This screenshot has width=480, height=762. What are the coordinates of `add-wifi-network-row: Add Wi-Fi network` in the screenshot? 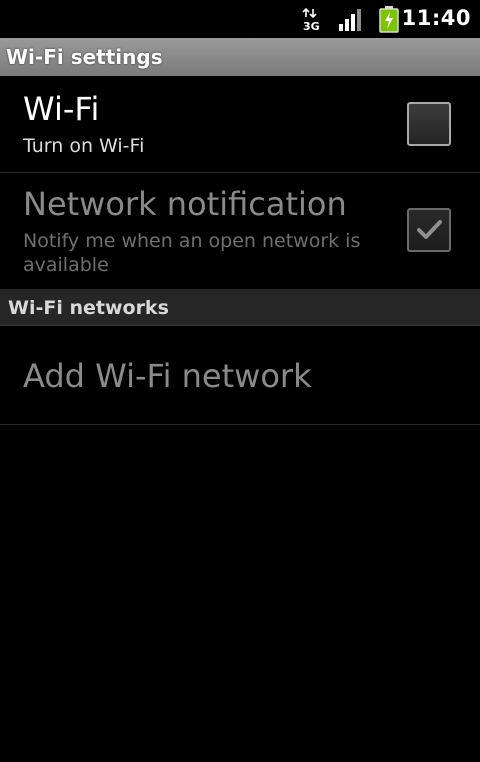 It's located at (240, 376).